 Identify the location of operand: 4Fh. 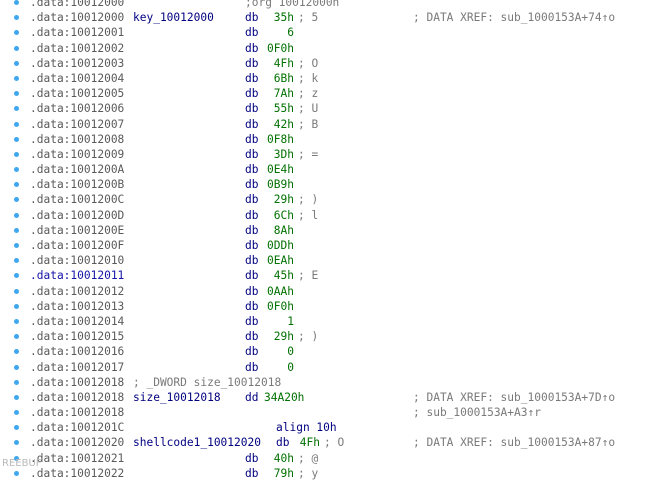
(284, 63).